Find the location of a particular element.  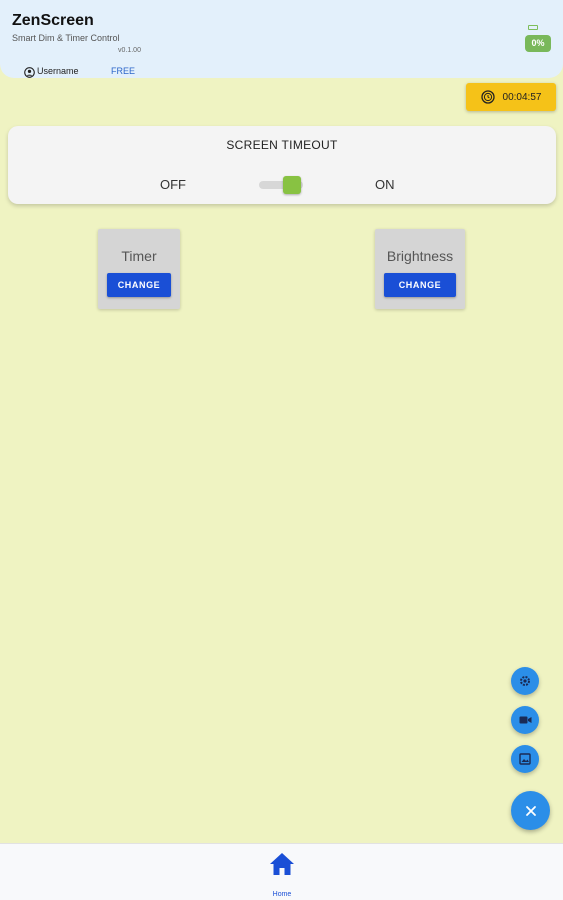

settings-fab is located at coordinates (525, 681).